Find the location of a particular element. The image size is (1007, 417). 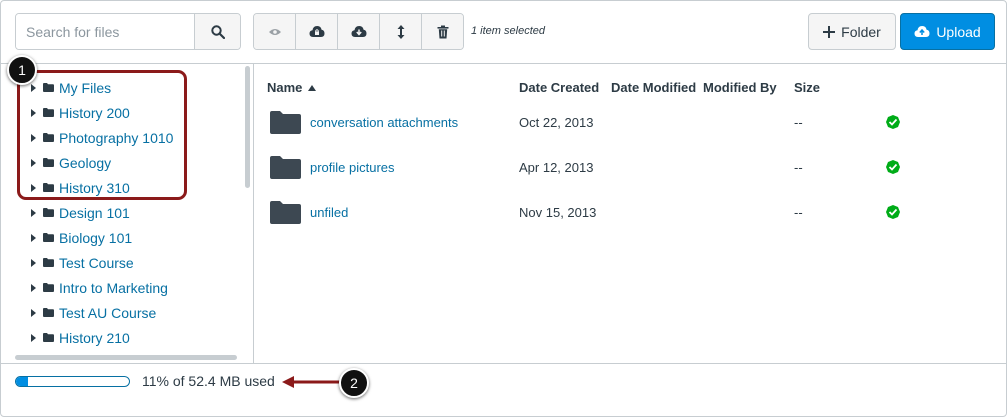

tree-item: Intro to Marketing is located at coordinates (100, 287).